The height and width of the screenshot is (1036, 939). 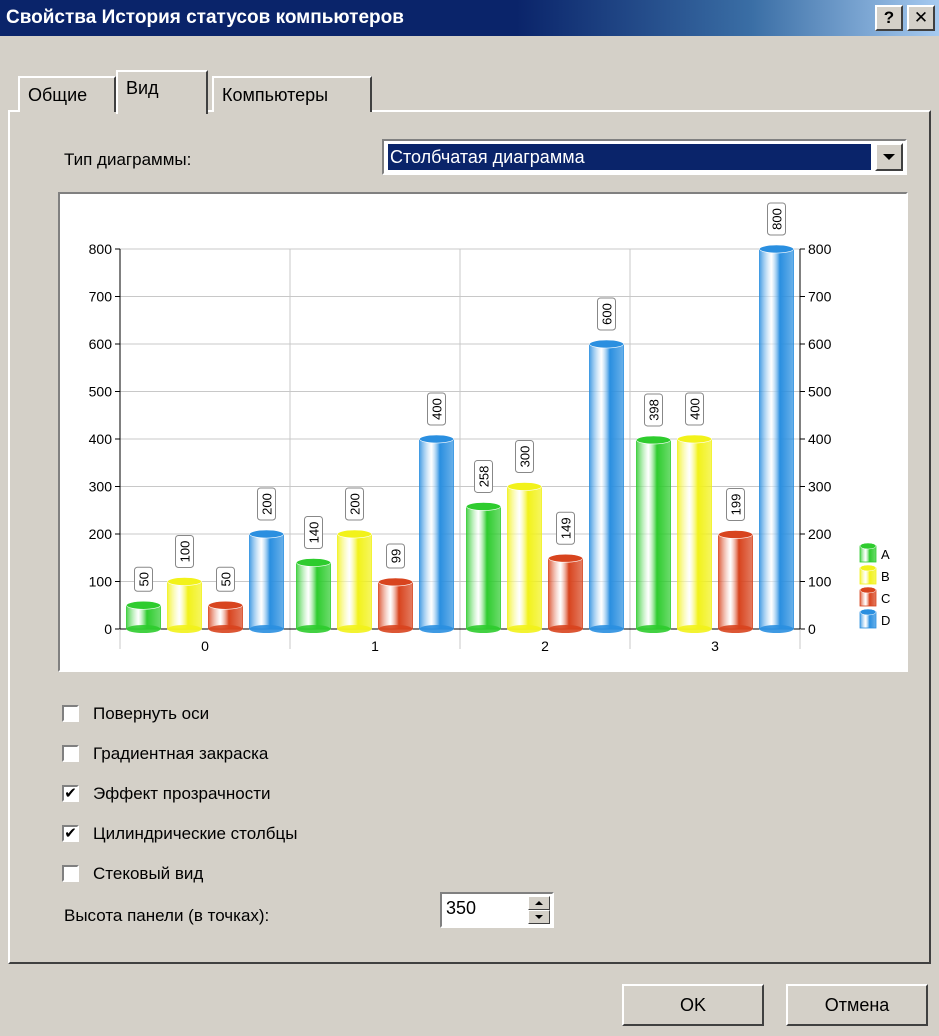 I want to click on data-label: 400, so click(x=436, y=409).